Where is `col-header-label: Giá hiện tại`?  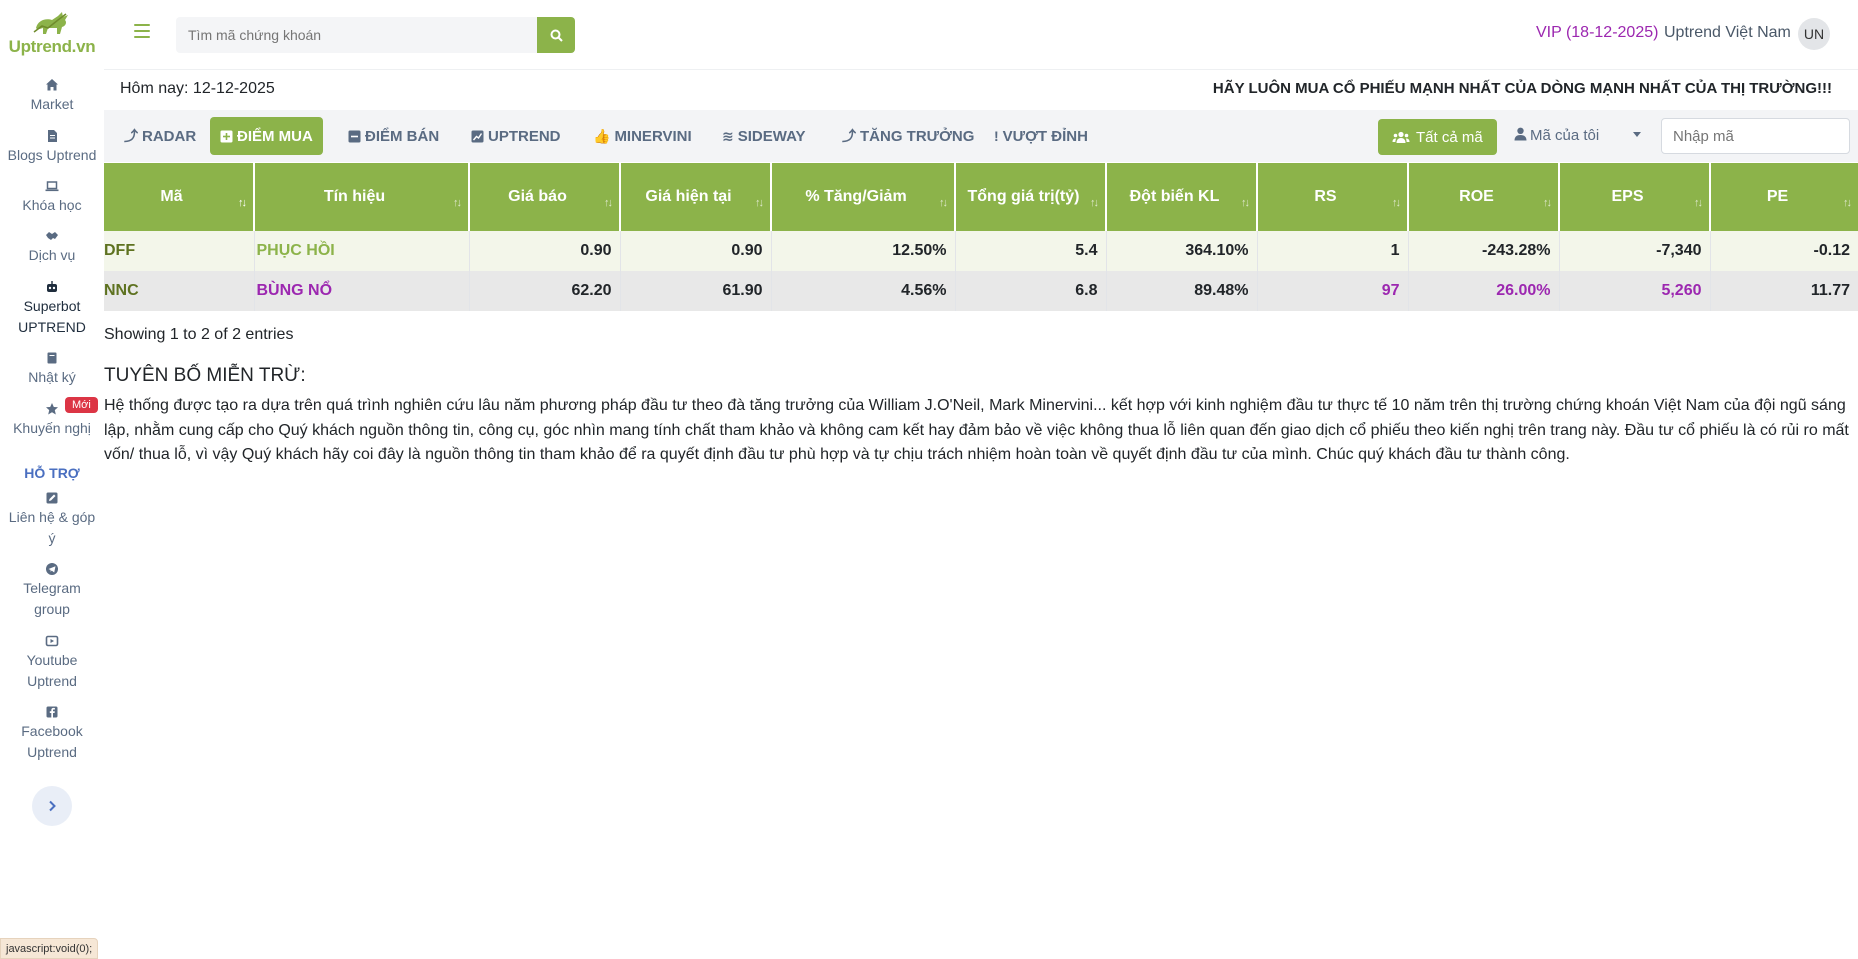
col-header-label: Giá hiện tại is located at coordinates (688, 196).